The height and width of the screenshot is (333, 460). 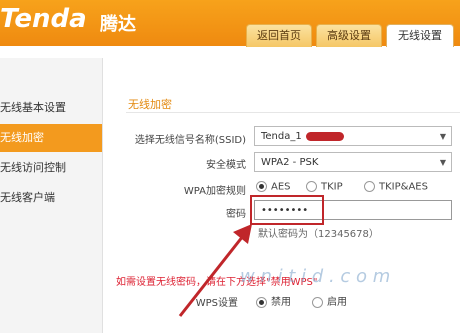 I want to click on arrow-line, so click(x=211, y=276).